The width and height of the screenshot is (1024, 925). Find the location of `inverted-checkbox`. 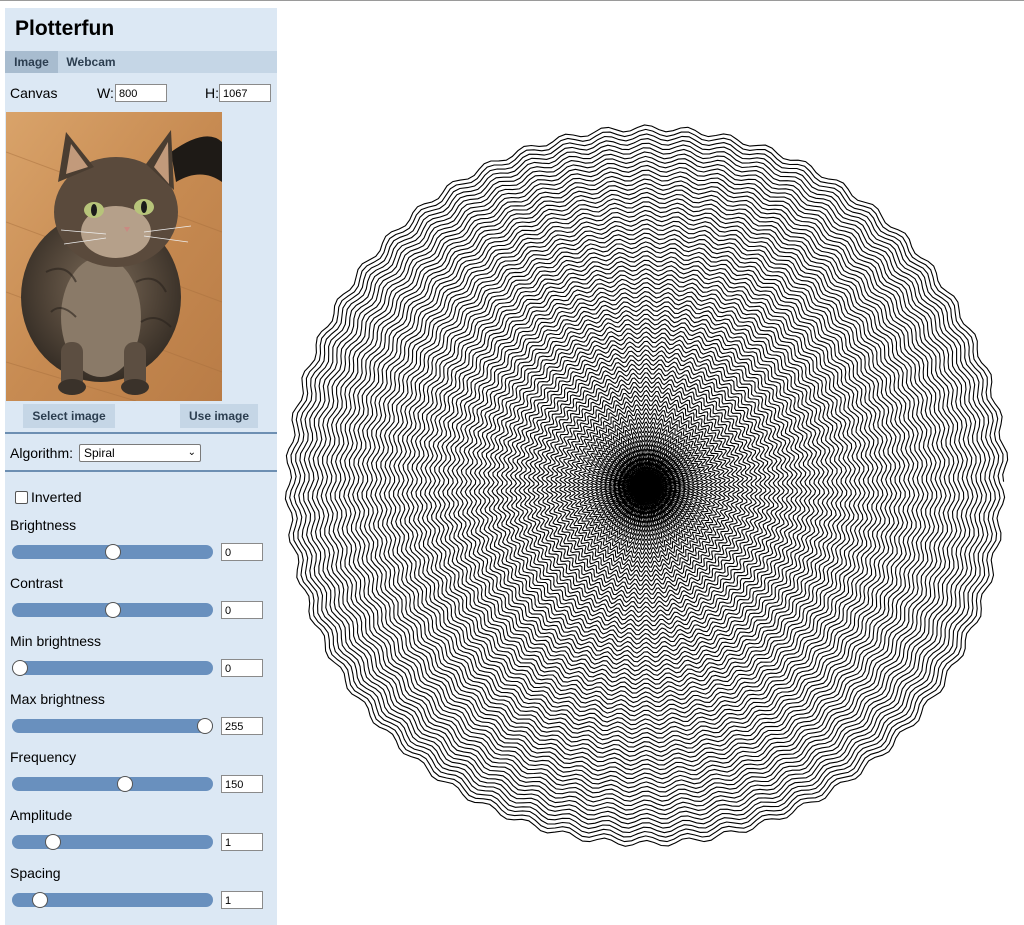

inverted-checkbox is located at coordinates (21, 497).